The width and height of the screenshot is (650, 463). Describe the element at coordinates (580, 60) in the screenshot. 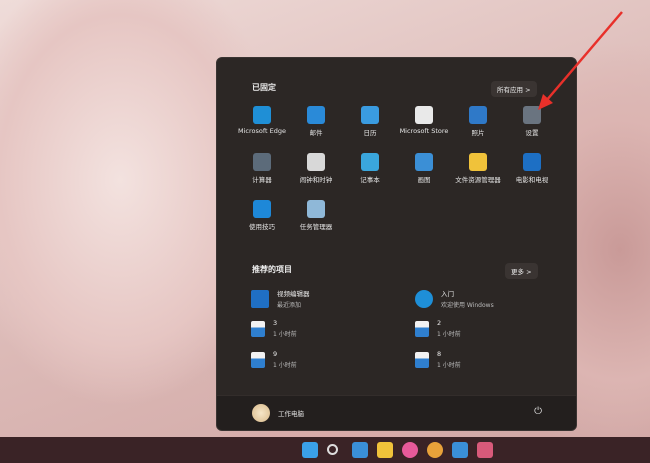

I see `annotation-arrow-icon` at that location.